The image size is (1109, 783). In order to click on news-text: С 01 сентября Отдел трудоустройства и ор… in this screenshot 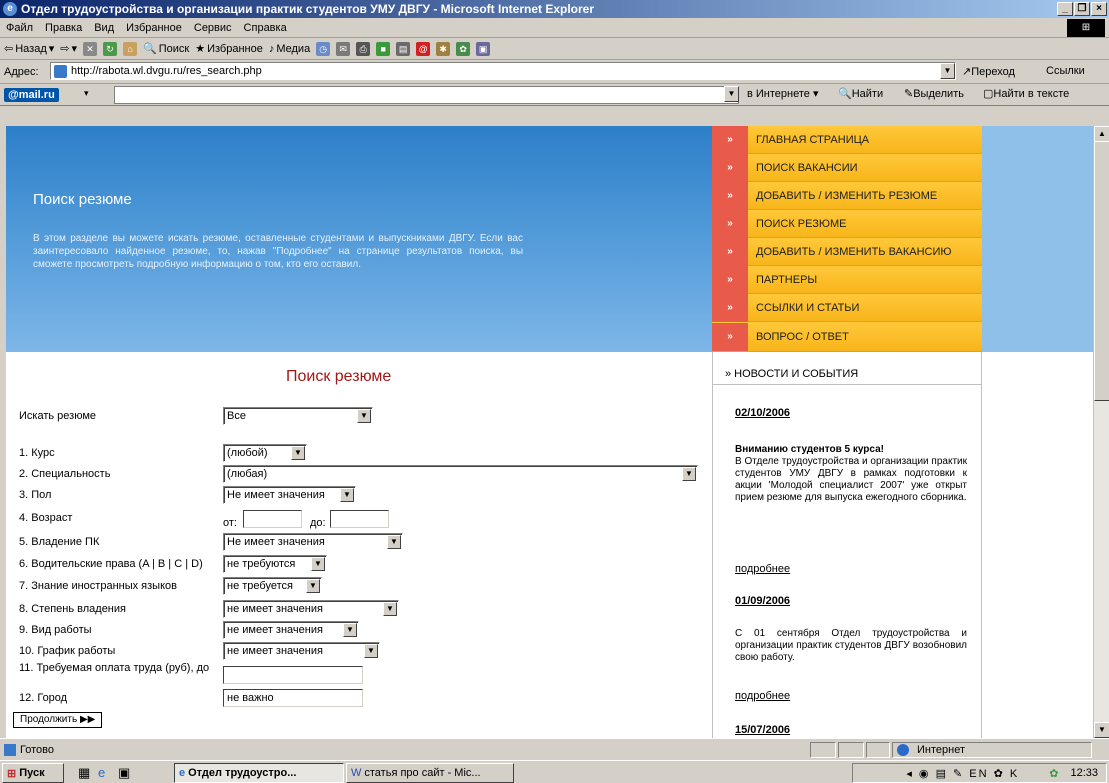, I will do `click(851, 645)`.